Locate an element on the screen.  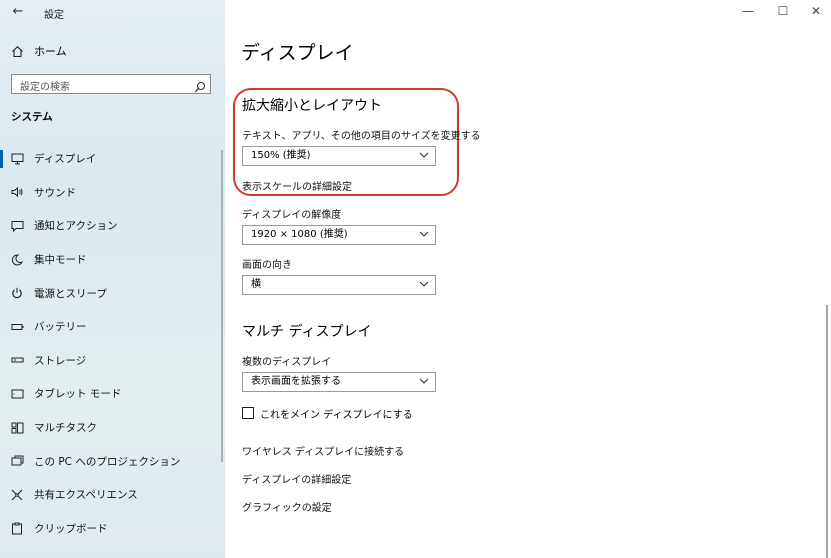
main-display-checkbox is located at coordinates (248, 413).